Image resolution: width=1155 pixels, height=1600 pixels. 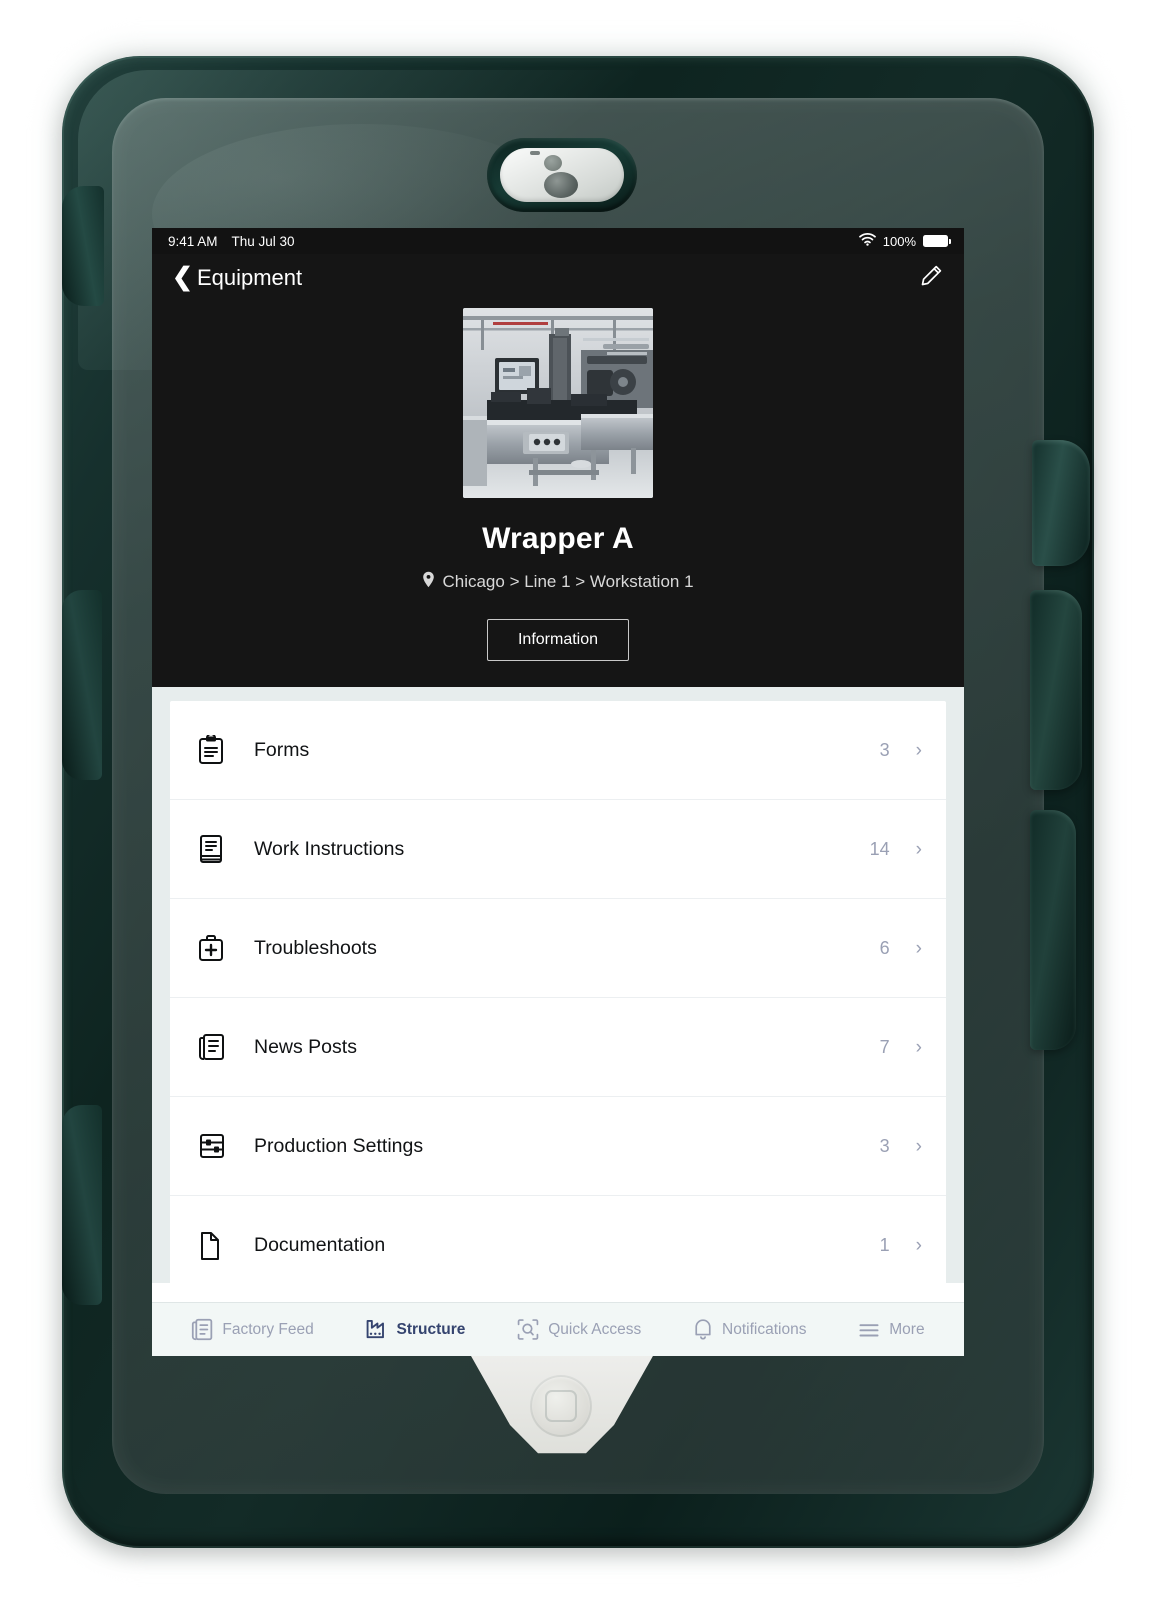 I want to click on case-grip-right-middle, so click(x=1056, y=690).